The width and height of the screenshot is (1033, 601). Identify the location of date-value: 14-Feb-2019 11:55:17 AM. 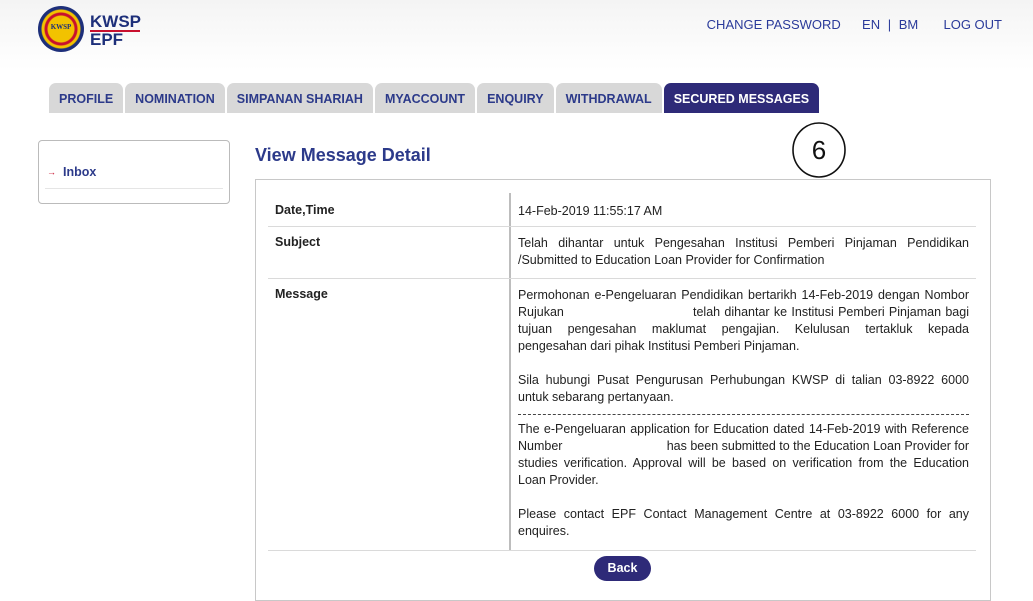
(590, 211).